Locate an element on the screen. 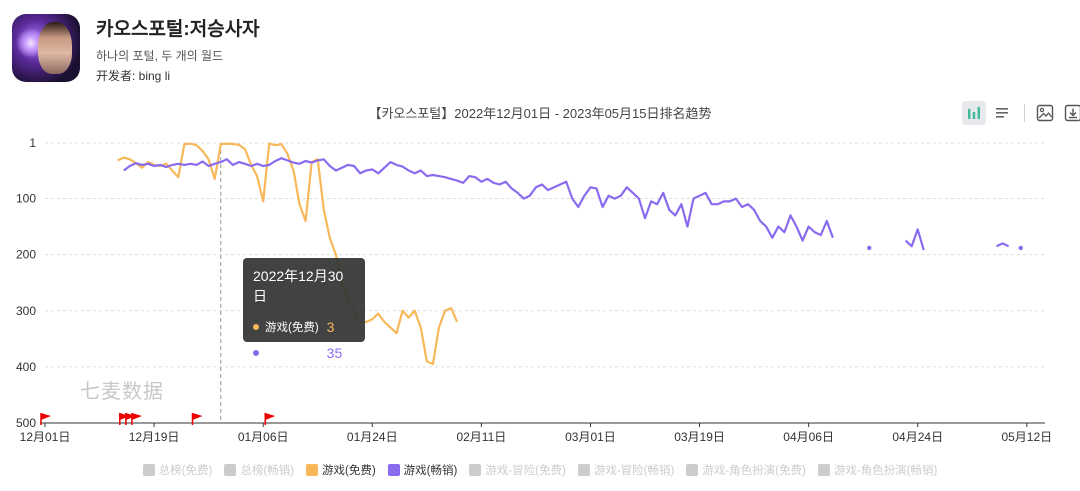  legend-label: 游戏-冒险(免费) is located at coordinates (525, 471).